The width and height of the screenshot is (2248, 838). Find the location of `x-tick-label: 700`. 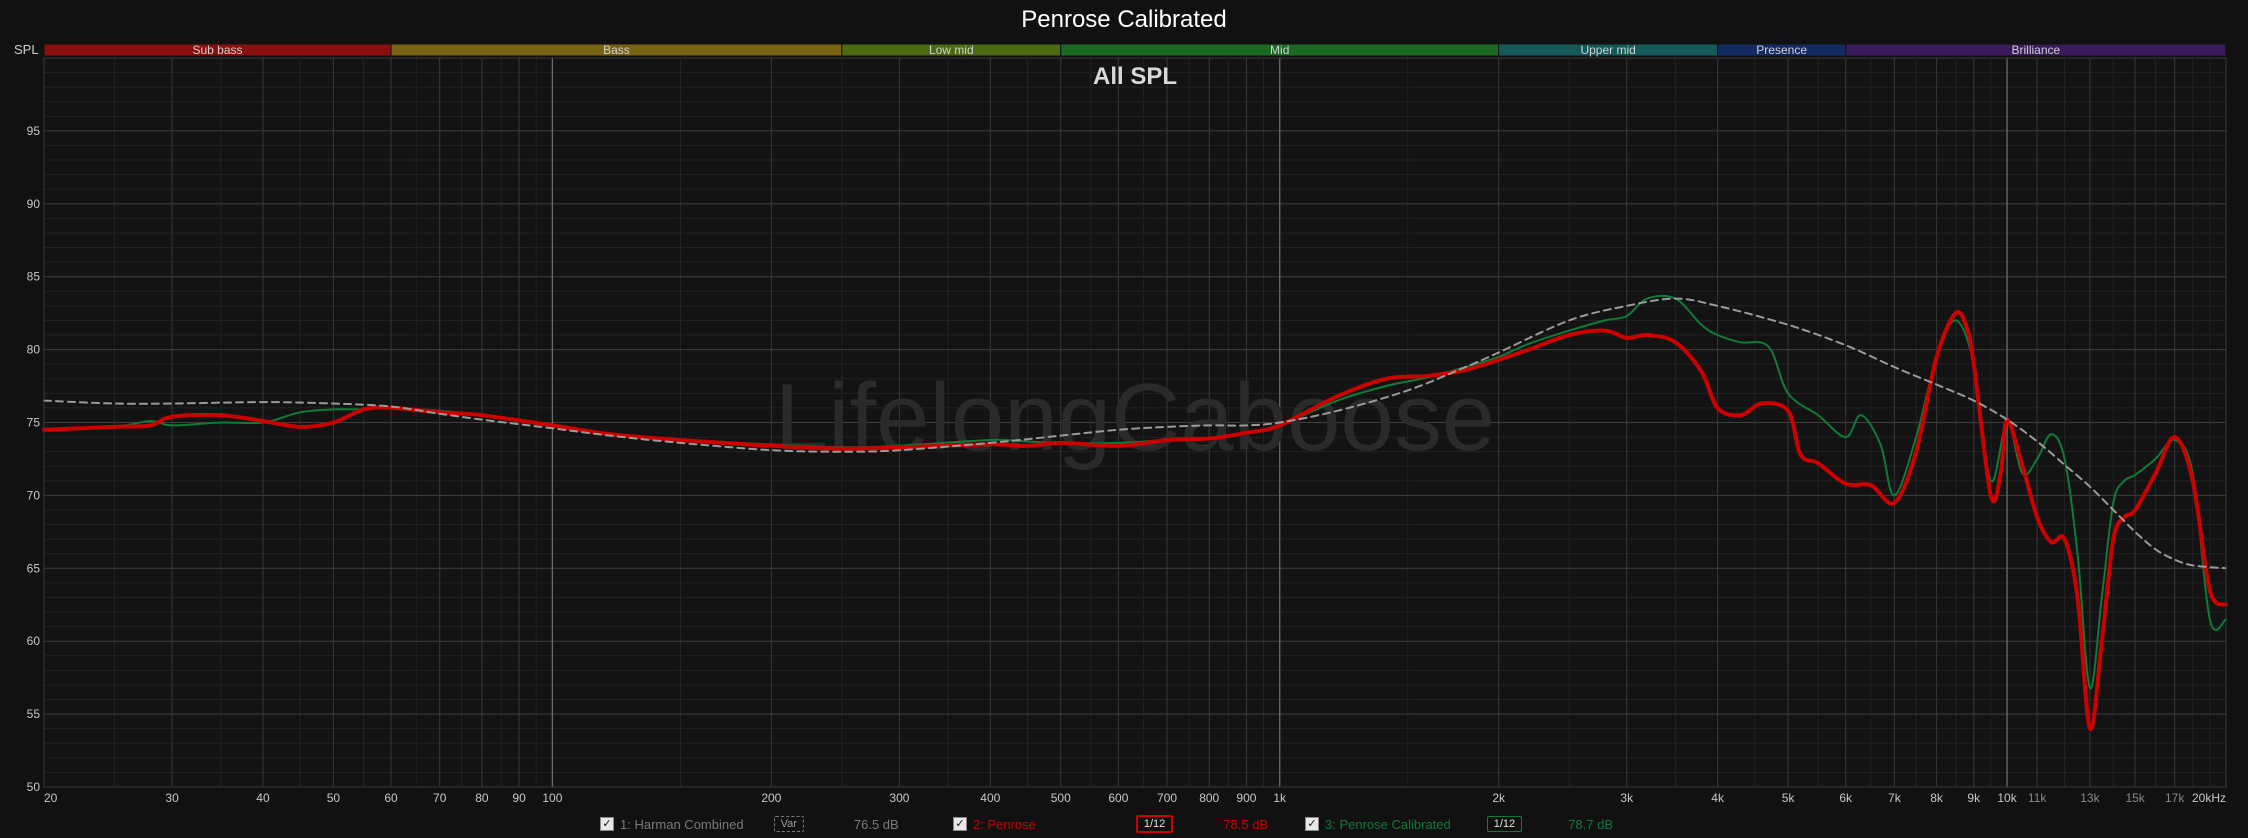

x-tick-label: 700 is located at coordinates (1167, 798).